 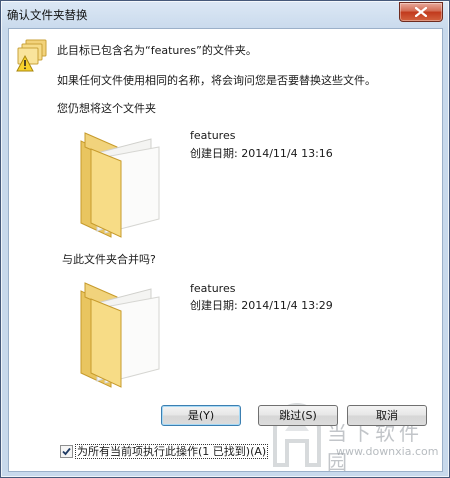 I want to click on apply-all-label: 为所有当前项执行此操作(1 已找到)(A), so click(x=172, y=451).